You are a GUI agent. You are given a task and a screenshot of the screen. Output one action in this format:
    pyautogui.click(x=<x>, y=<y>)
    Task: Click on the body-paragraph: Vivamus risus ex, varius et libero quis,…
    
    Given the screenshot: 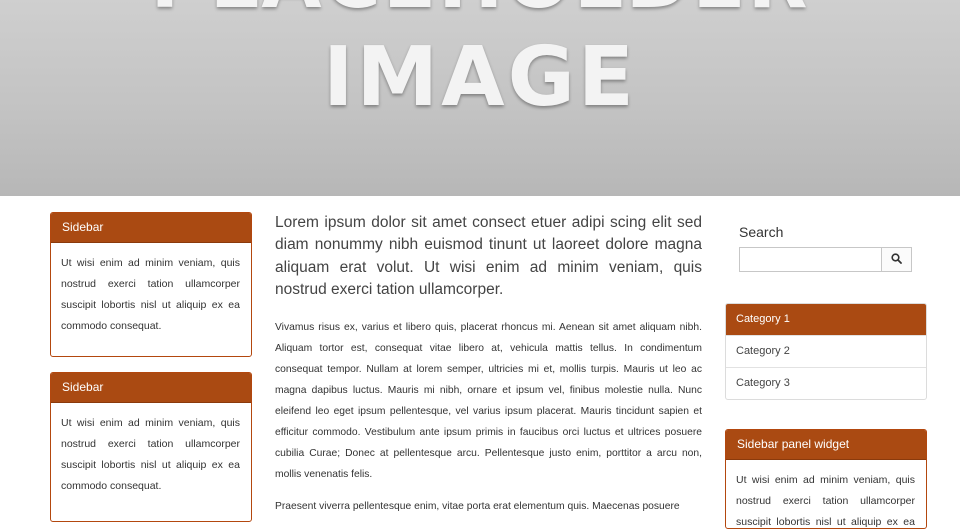 What is the action you would take?
    pyautogui.click(x=488, y=401)
    